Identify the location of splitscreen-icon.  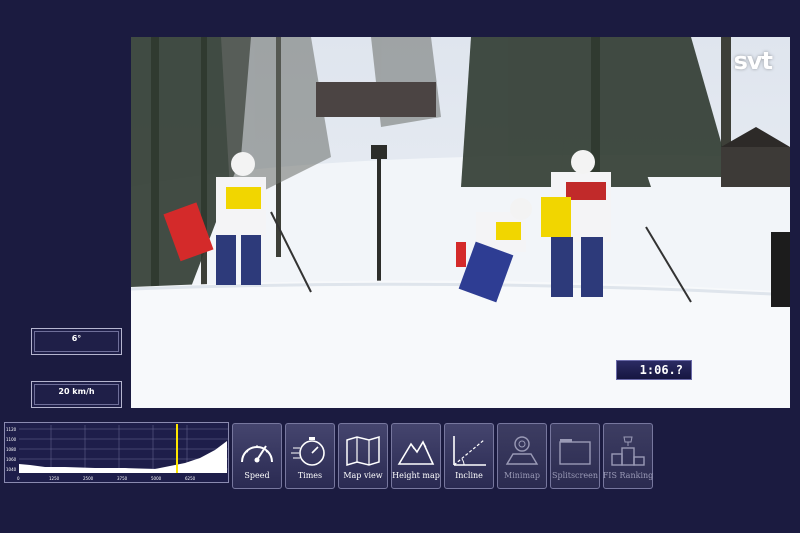
(575, 452).